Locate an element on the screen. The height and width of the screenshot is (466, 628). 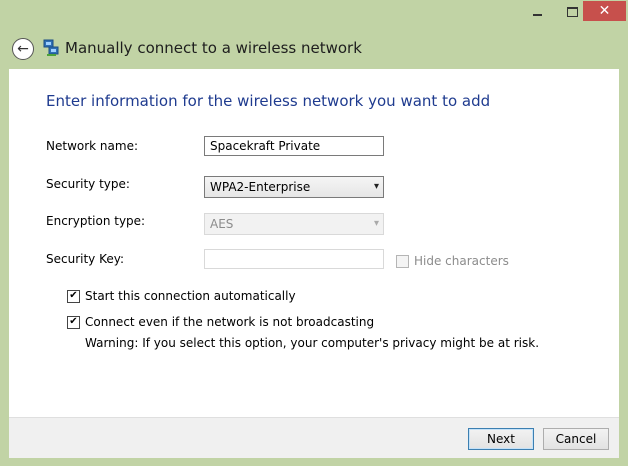
minimize-button is located at coordinates (537, 11).